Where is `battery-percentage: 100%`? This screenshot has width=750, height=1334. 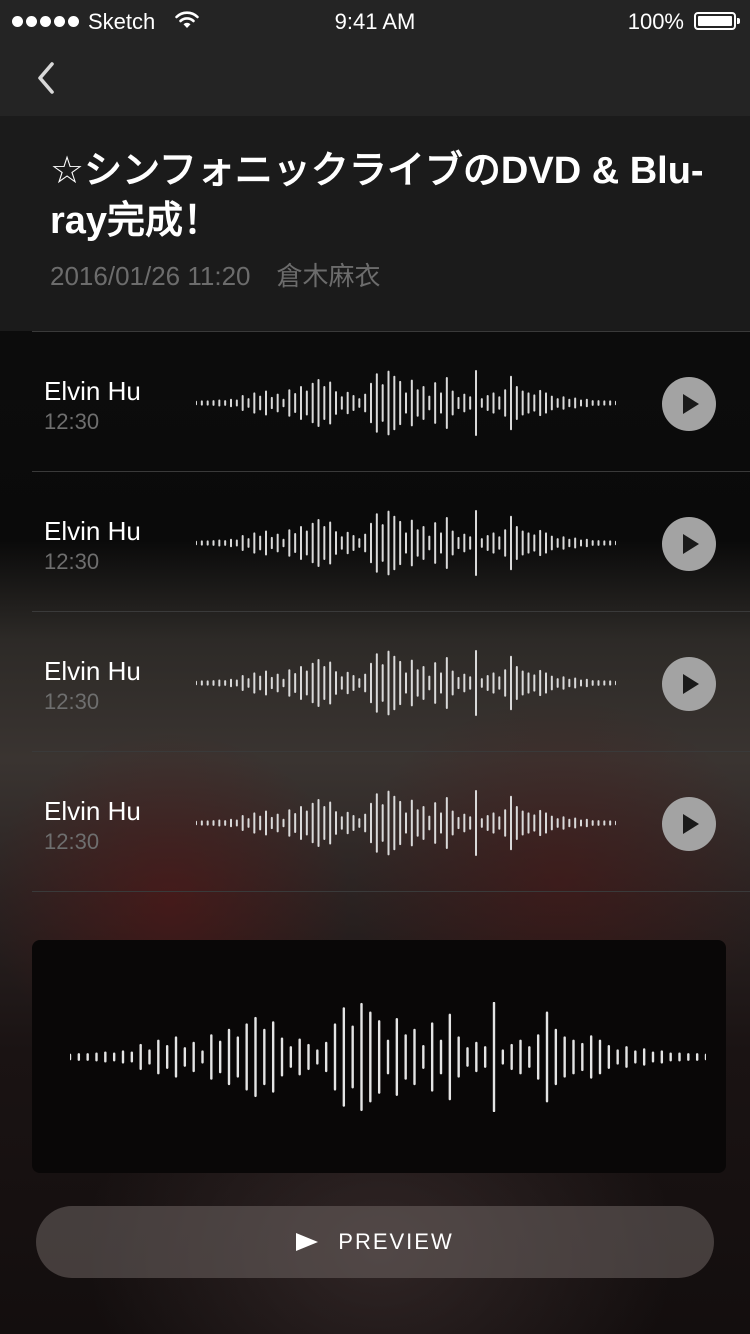 battery-percentage: 100% is located at coordinates (655, 21).